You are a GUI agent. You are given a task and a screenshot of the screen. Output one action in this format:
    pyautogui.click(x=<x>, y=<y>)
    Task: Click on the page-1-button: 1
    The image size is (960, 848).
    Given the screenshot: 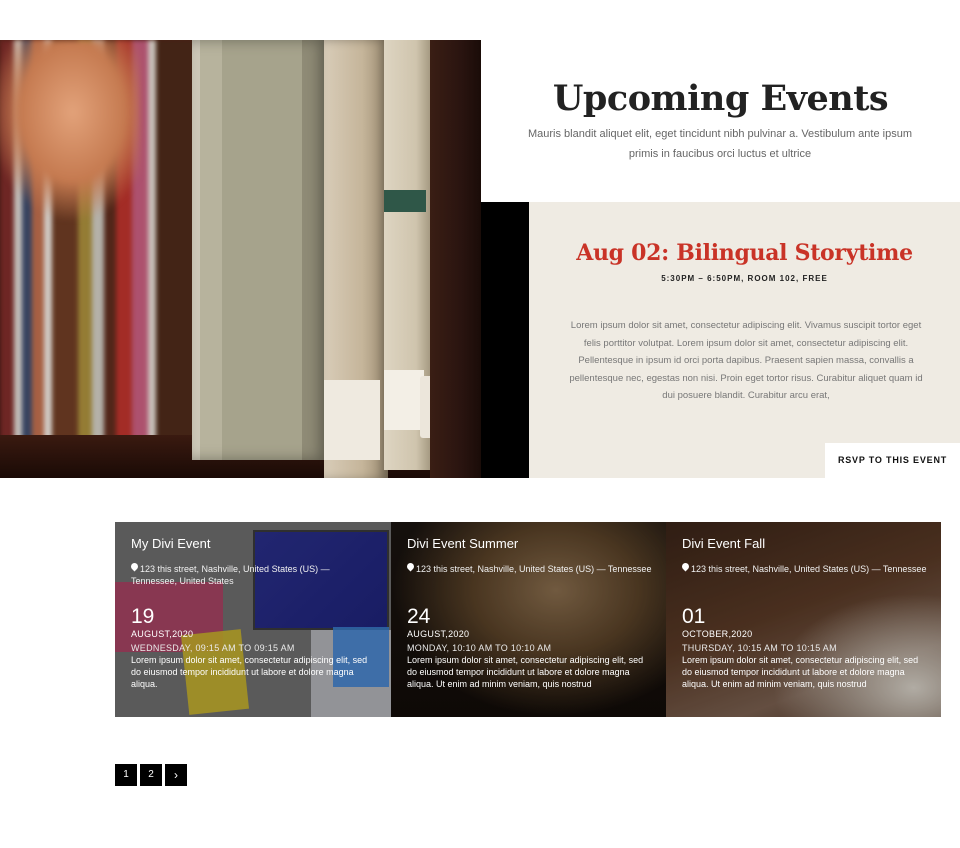 What is the action you would take?
    pyautogui.click(x=126, y=775)
    